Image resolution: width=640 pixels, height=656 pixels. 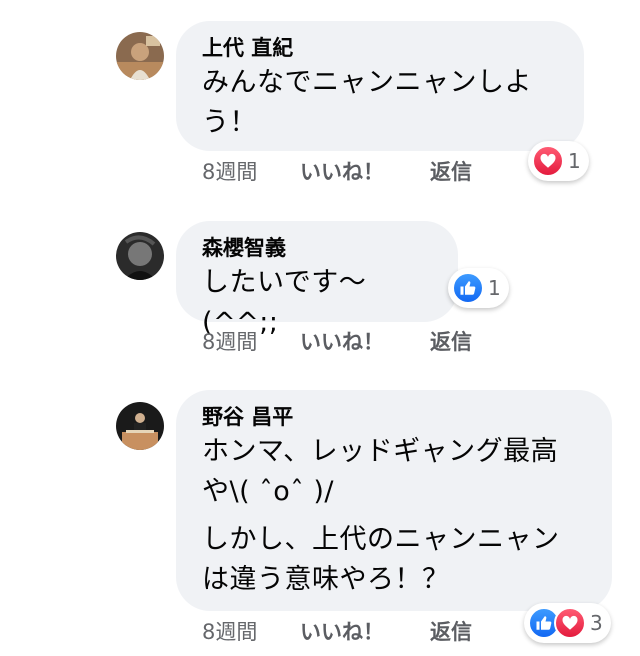 I want to click on comment-author: 森櫻智義, so click(x=320, y=248).